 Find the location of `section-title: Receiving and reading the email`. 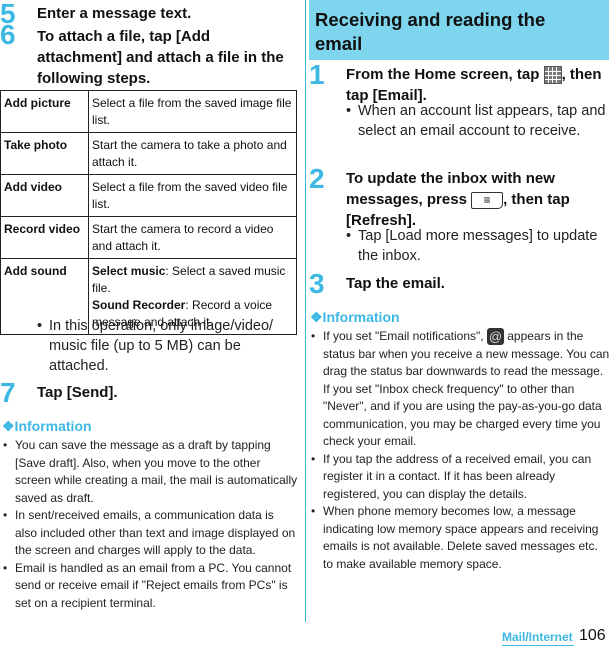

section-title: Receiving and reading the email is located at coordinates (430, 31).